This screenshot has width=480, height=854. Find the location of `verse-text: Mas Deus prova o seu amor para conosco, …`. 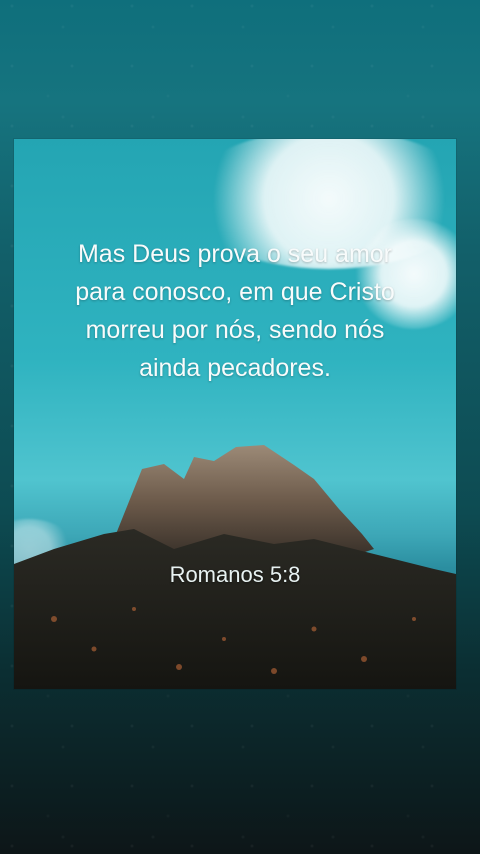

verse-text: Mas Deus prova o seu amor para conosco, … is located at coordinates (235, 311).